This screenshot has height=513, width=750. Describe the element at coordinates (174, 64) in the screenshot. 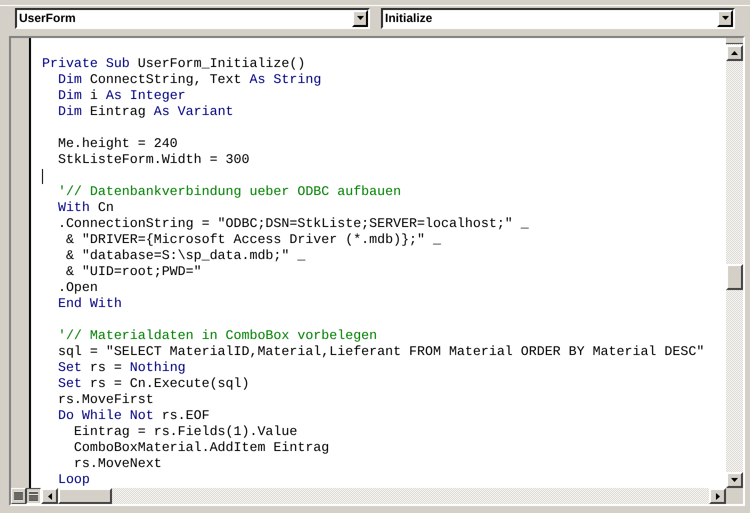

I see `code-line: Private Sub UserForm_Initialize()` at that location.